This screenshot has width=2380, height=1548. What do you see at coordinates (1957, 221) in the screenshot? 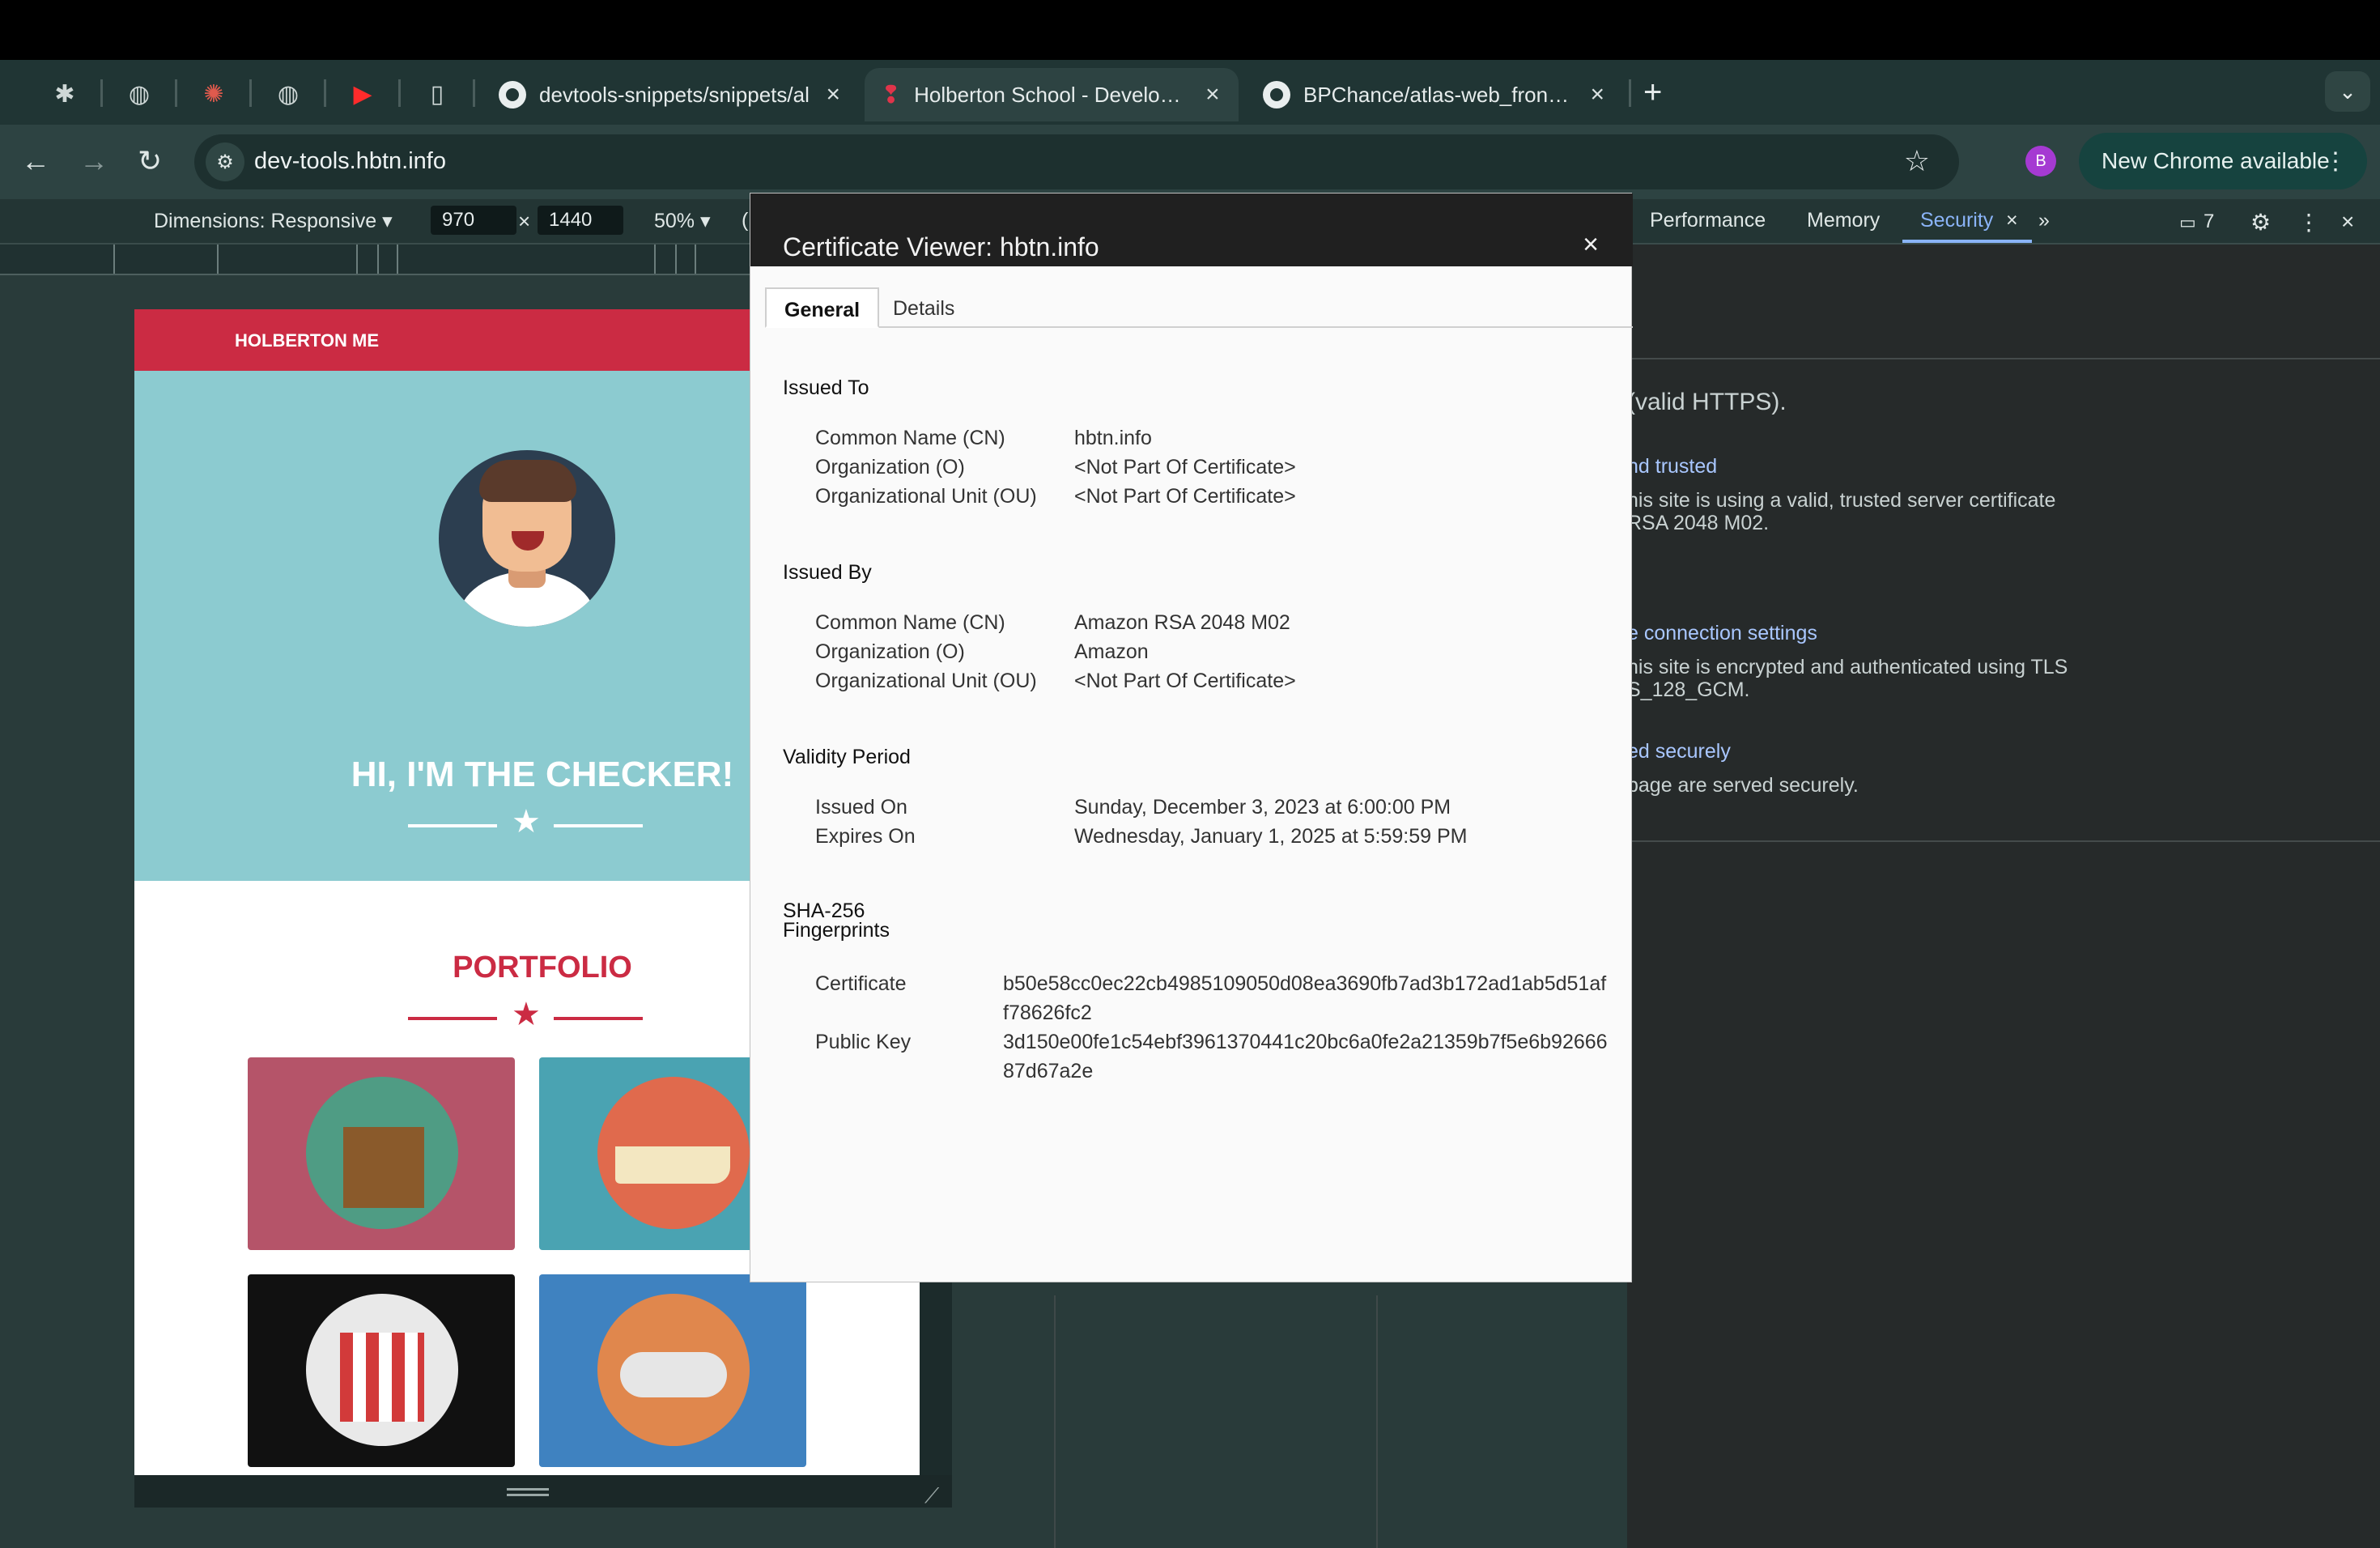
I see `tab-security: Security` at bounding box center [1957, 221].